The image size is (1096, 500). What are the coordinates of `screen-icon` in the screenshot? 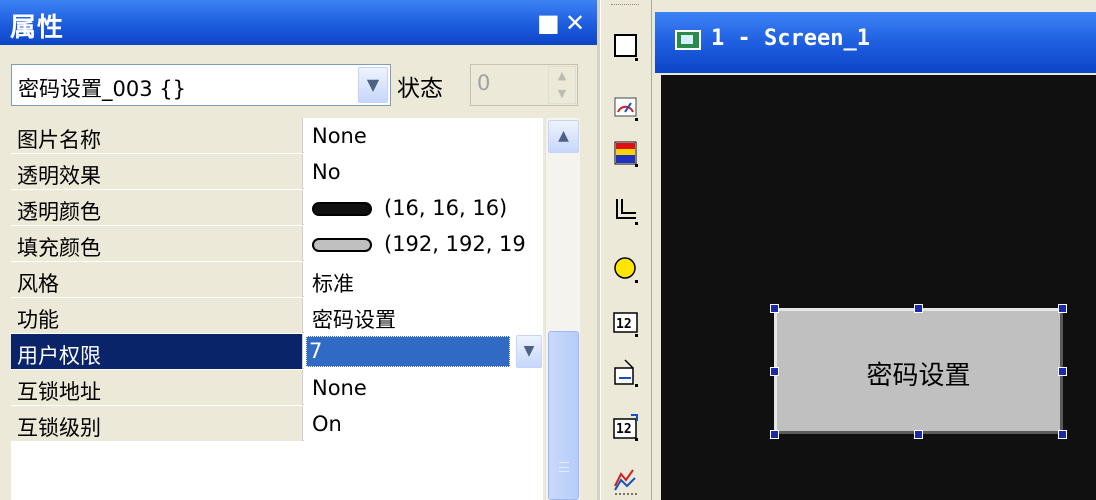 It's located at (688, 40).